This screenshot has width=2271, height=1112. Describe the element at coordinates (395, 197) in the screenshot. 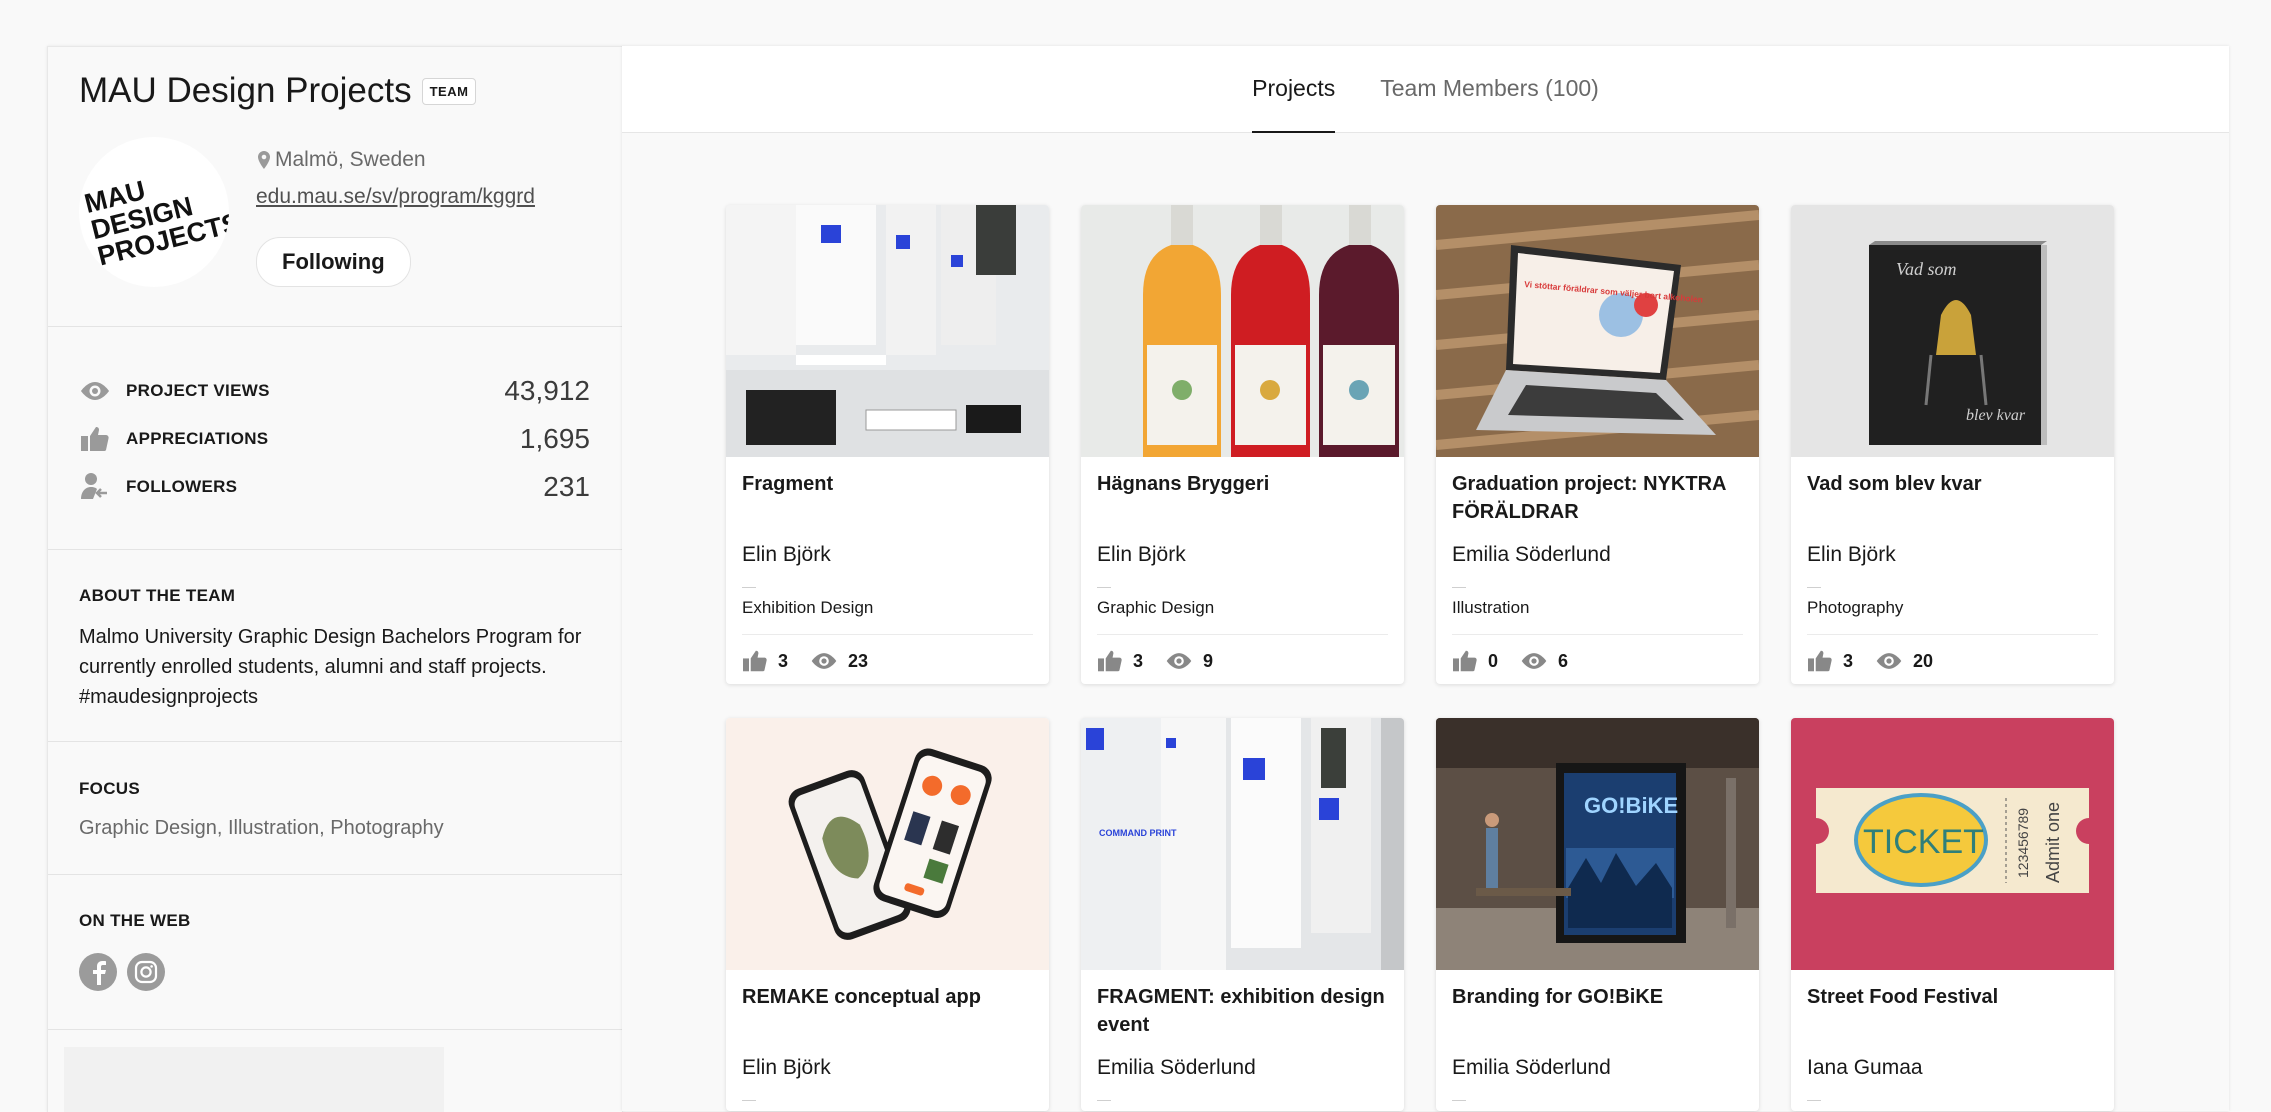

I see `team-website-link: edu.mau.se/sv/program/kggrd` at that location.